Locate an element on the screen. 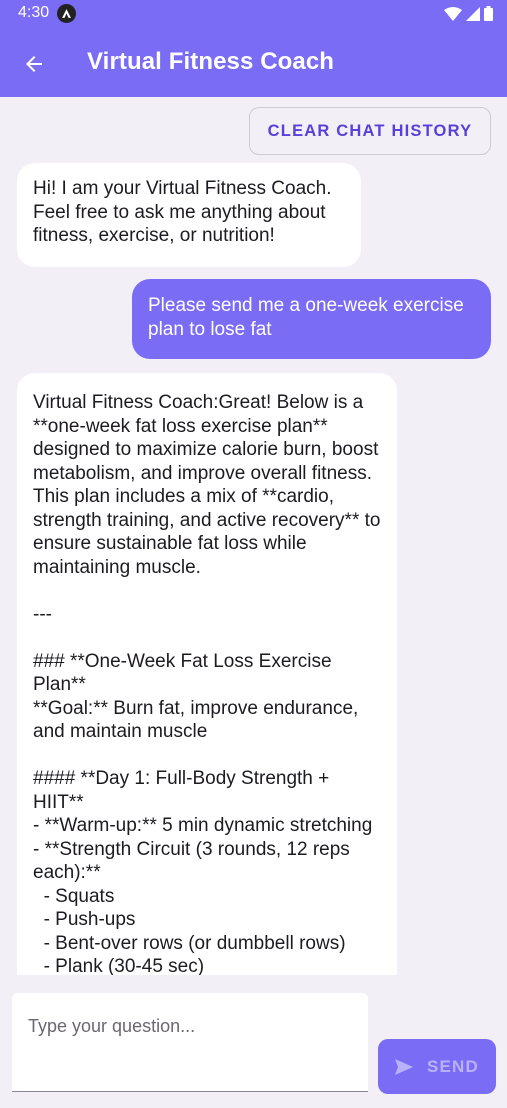  question-input is located at coordinates (190, 1042).